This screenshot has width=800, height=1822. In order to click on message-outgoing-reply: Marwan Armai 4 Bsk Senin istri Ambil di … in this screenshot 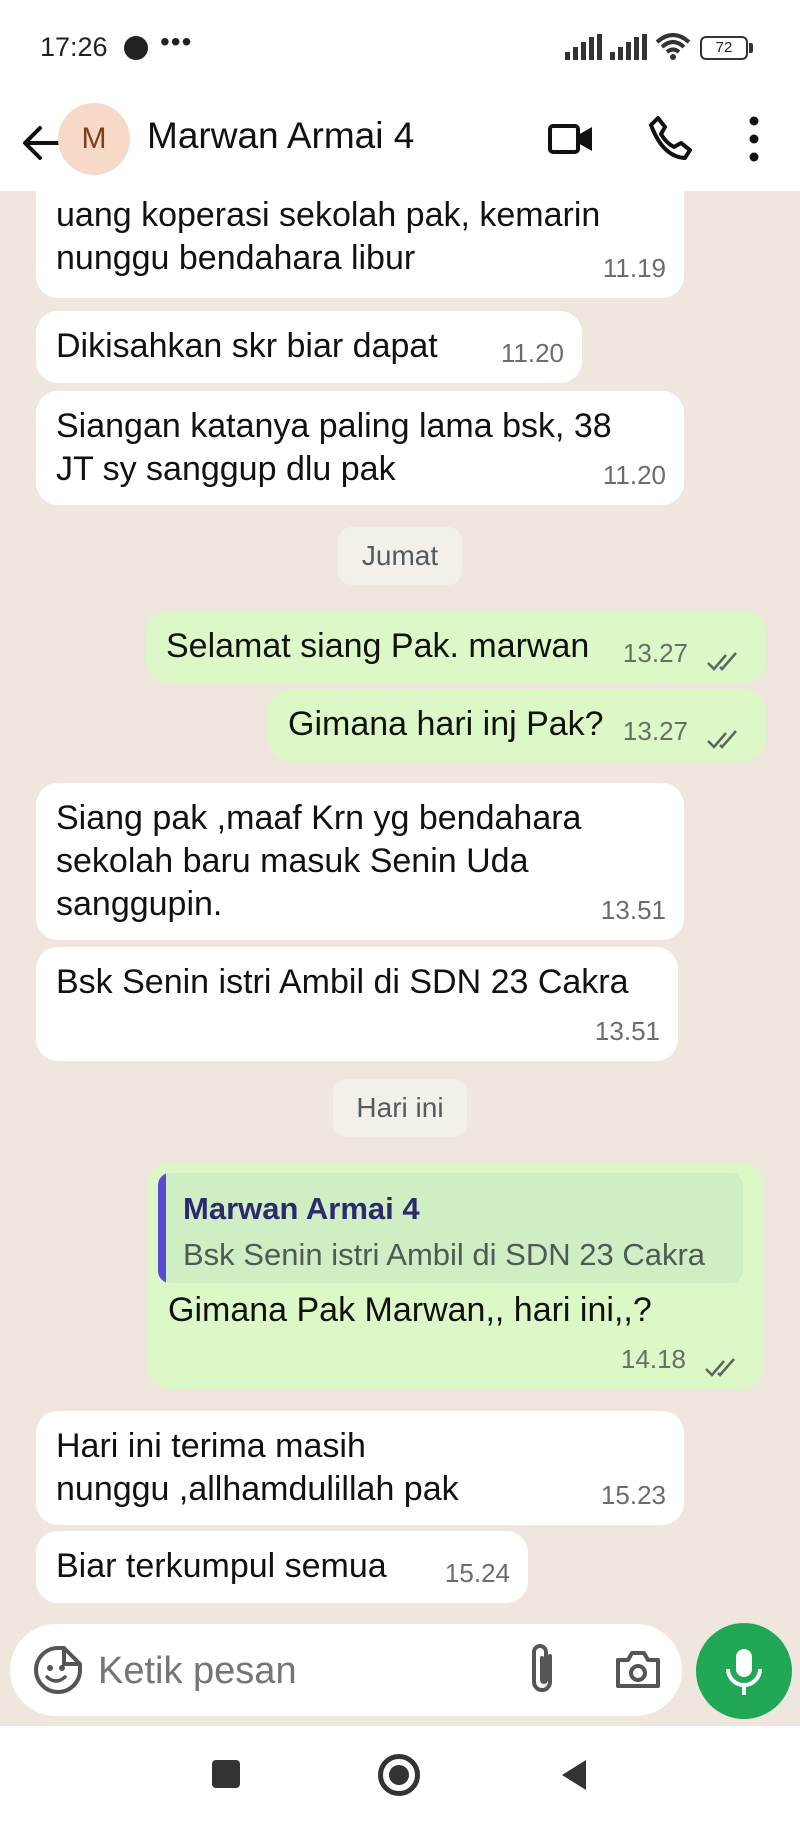, I will do `click(456, 1276)`.